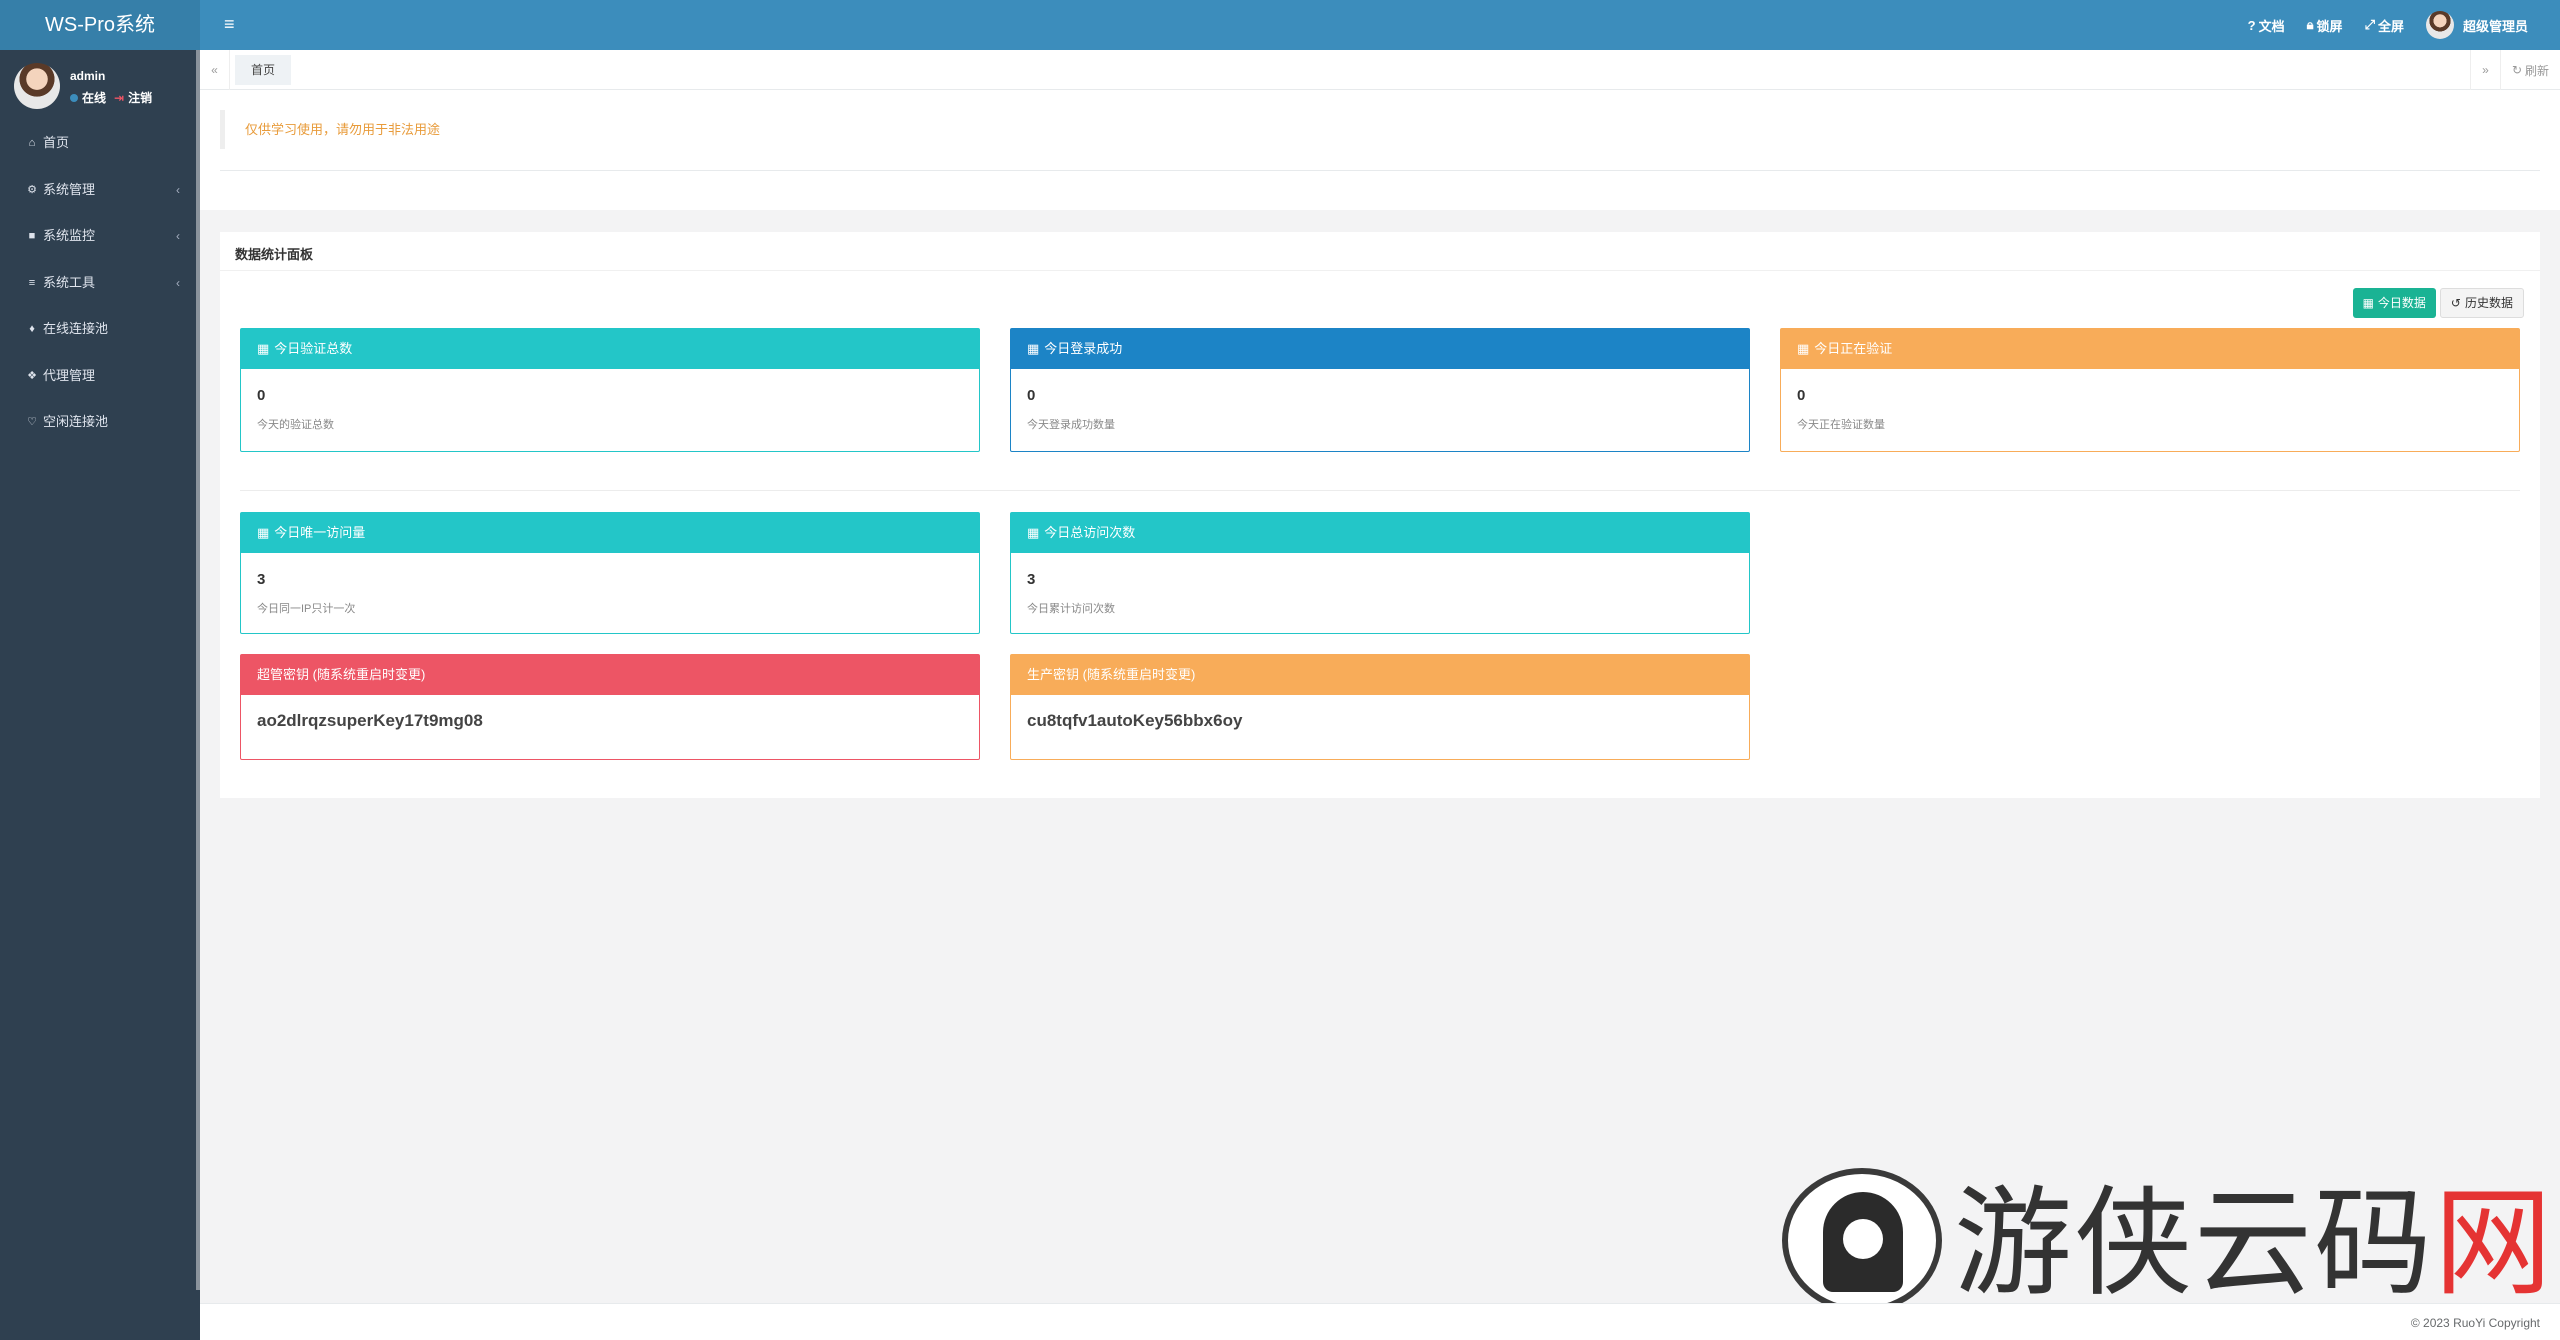 The image size is (2560, 1340). What do you see at coordinates (100, 283) in the screenshot?
I see `sidebar-item-system-tools: ≡ 系统工具 ‹` at bounding box center [100, 283].